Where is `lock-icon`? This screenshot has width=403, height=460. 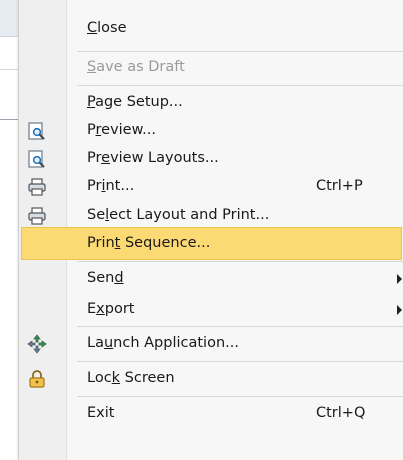 lock-icon is located at coordinates (37, 379).